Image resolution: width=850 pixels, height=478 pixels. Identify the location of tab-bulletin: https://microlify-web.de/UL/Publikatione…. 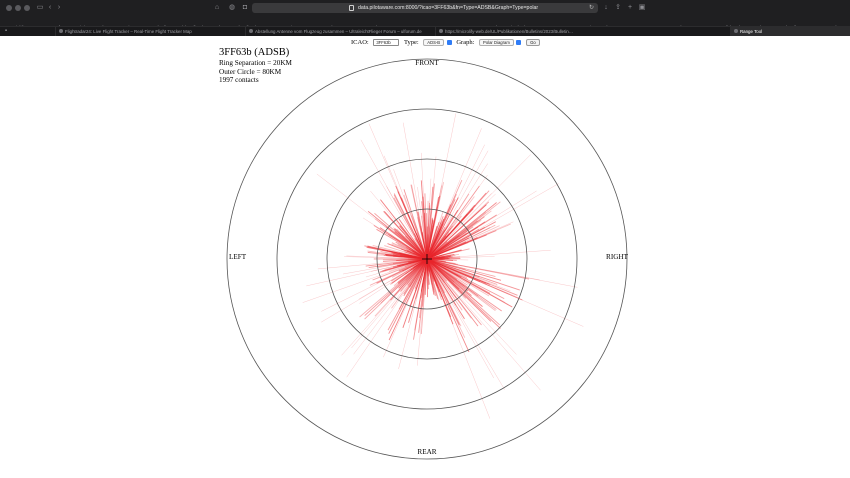
(535, 31).